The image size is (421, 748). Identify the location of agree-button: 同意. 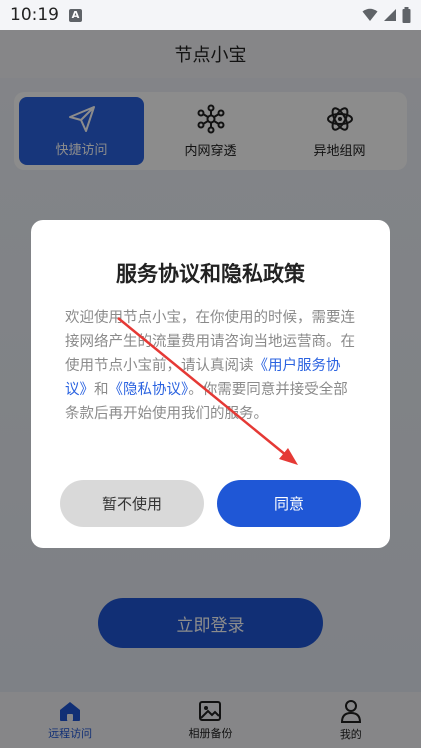
(289, 503).